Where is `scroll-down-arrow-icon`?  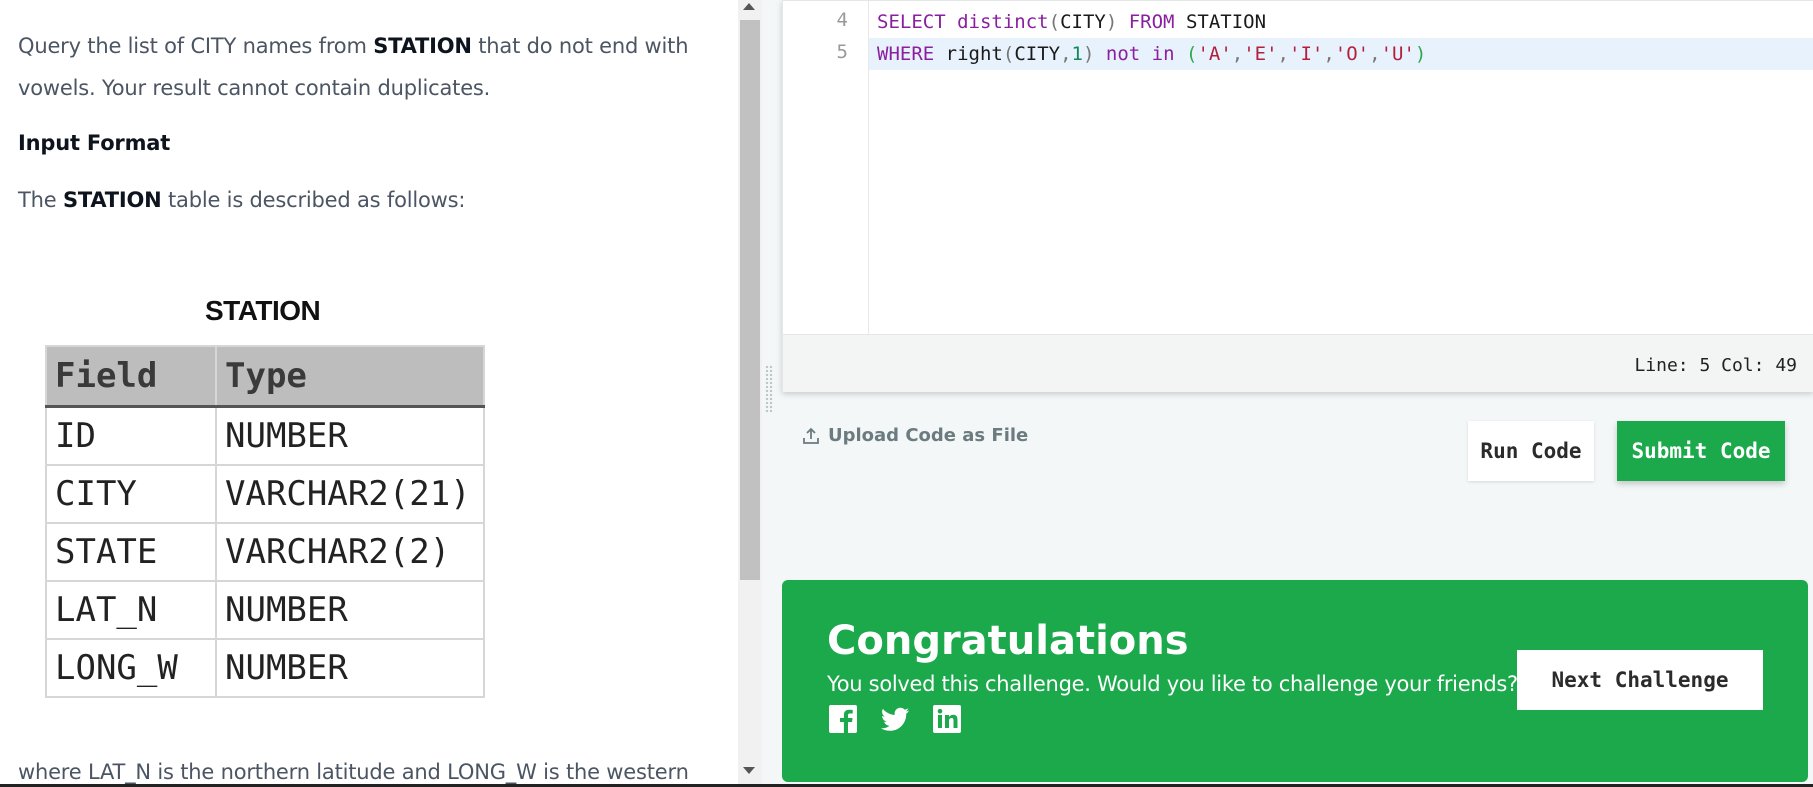 scroll-down-arrow-icon is located at coordinates (749, 770).